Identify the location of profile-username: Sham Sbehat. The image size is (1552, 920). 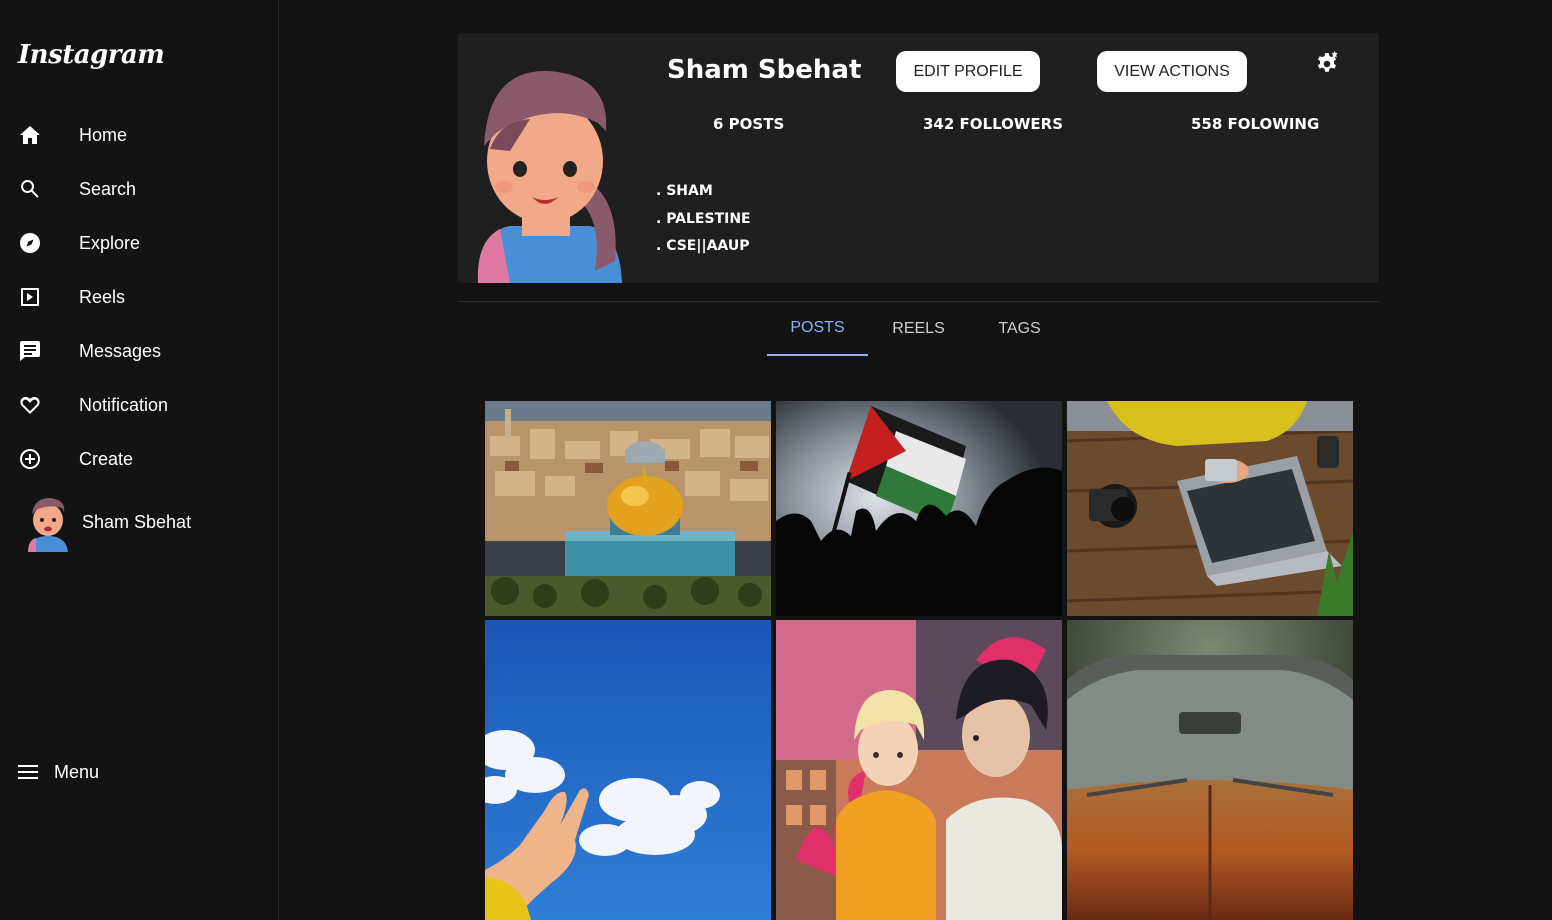
(764, 70).